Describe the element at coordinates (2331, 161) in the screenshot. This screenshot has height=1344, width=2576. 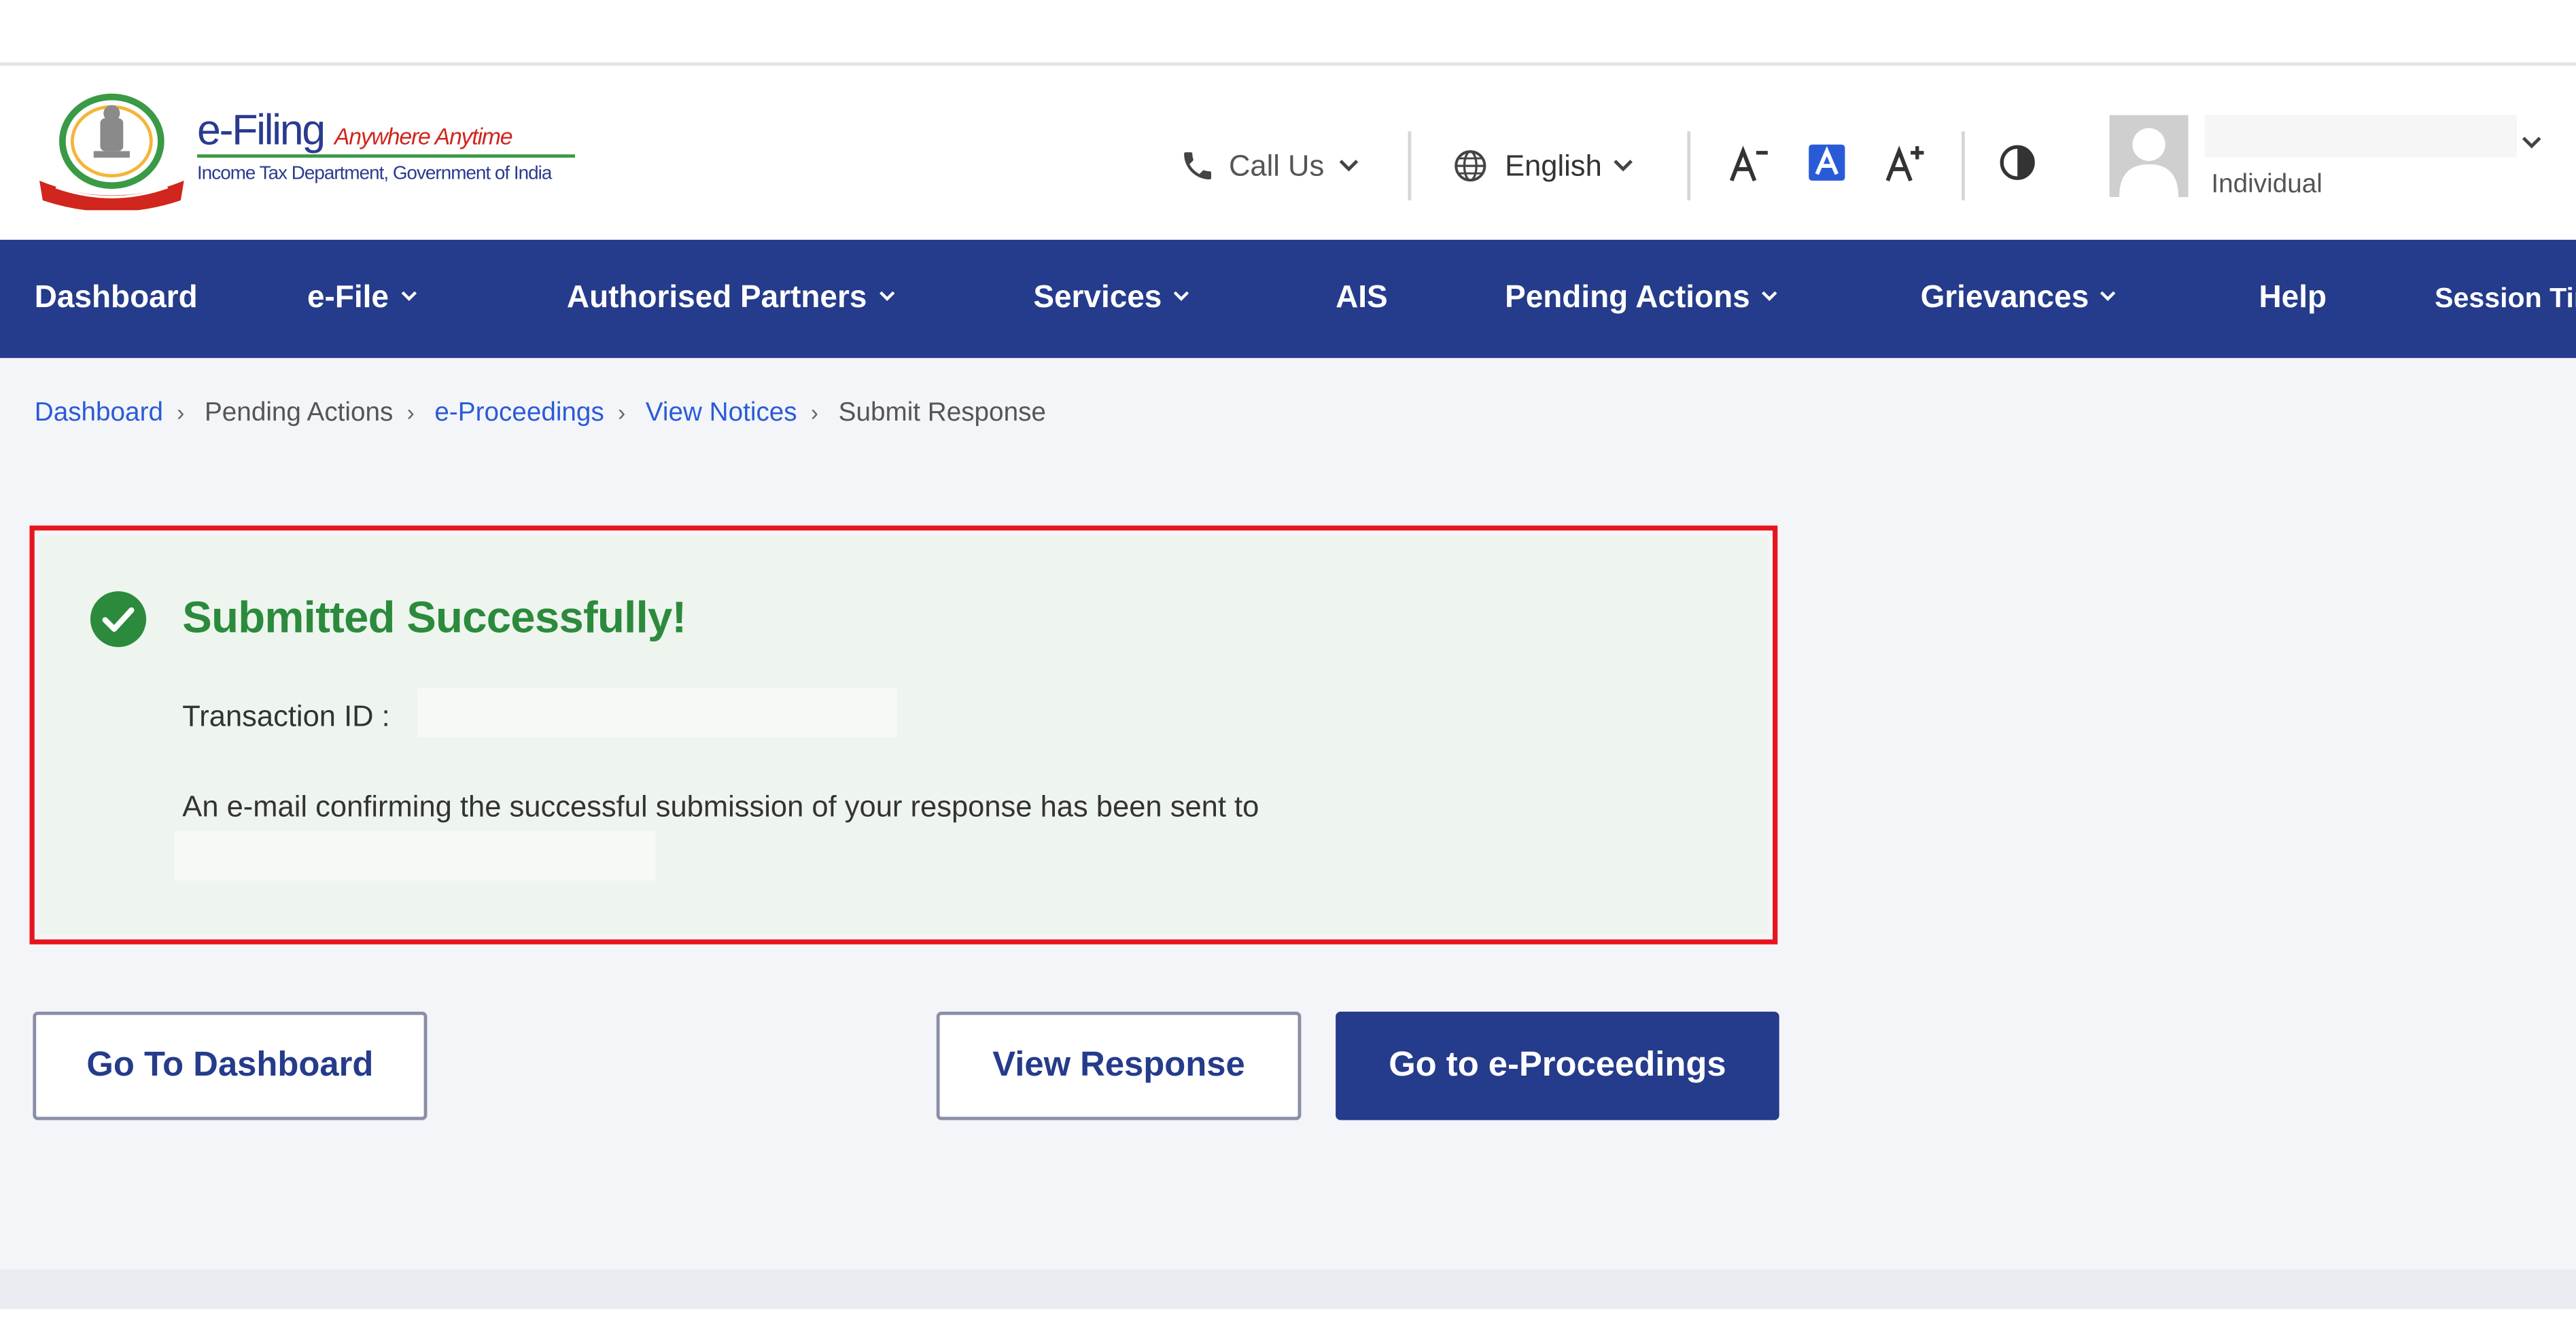
I see `user-profile-dropdown: Individual` at that location.